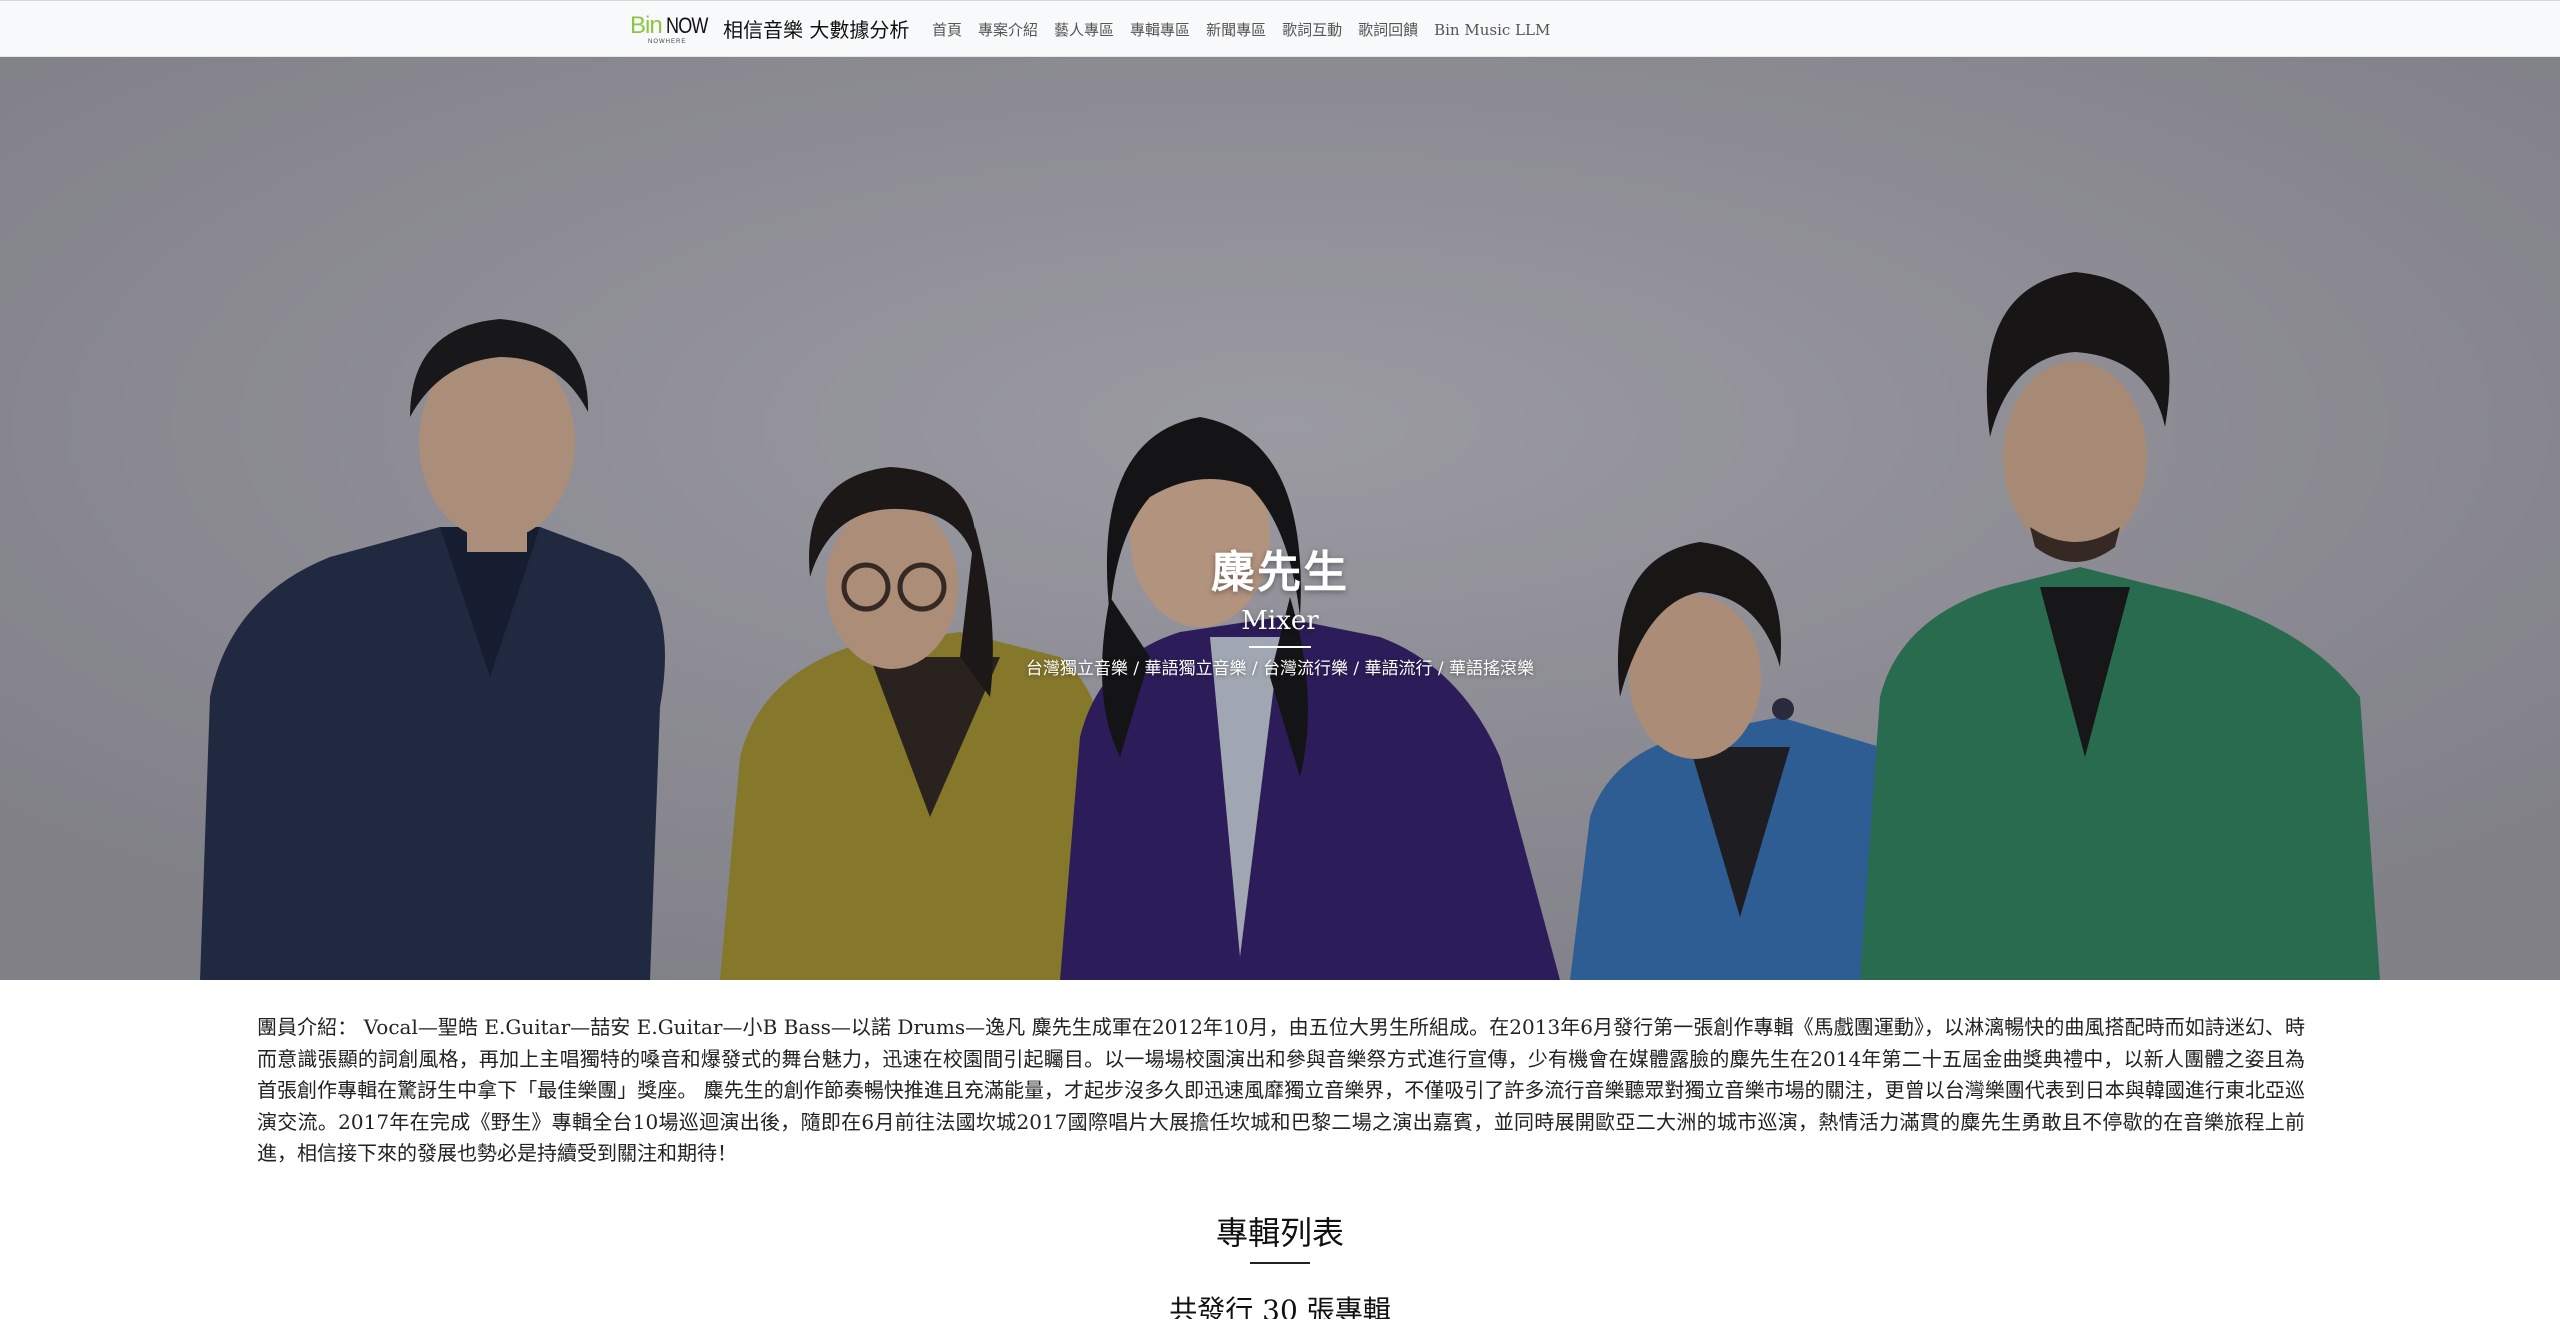  Describe the element at coordinates (1160, 30) in the screenshot. I see `nav-link-albums: 專輯專區` at that location.